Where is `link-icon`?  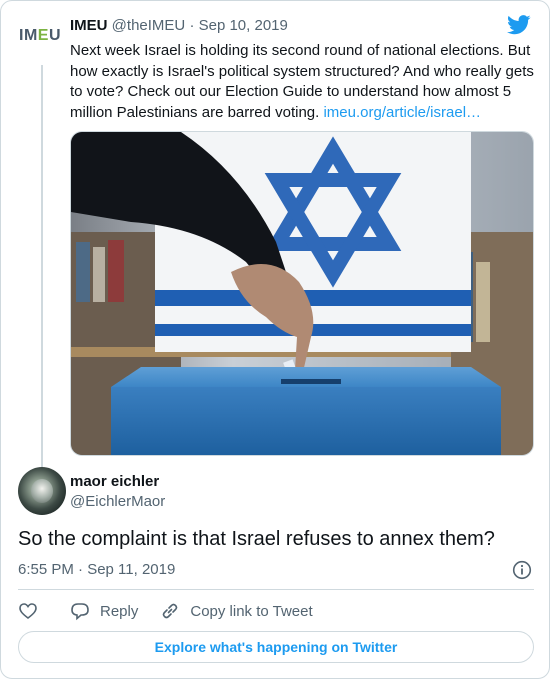
link-icon is located at coordinates (170, 611).